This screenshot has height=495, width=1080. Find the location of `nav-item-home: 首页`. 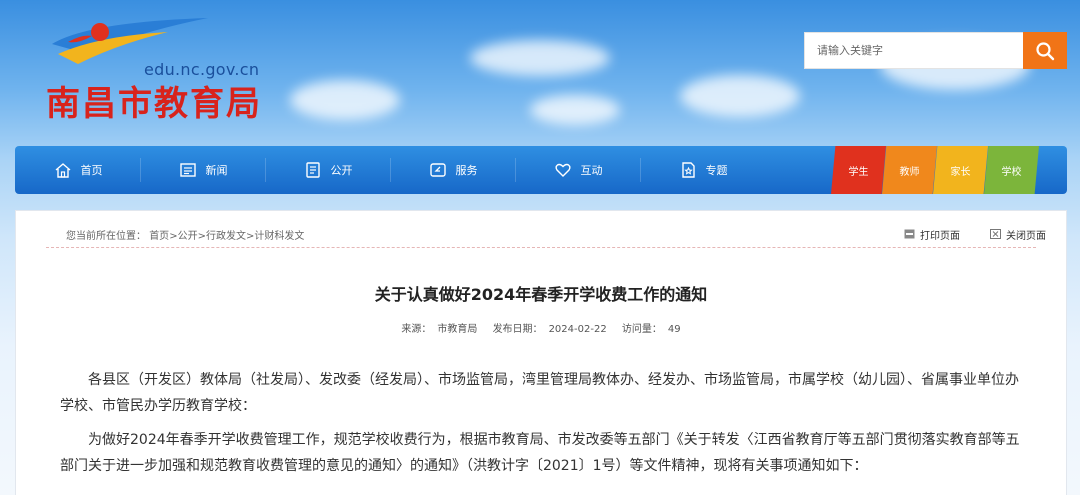

nav-item-home: 首页 is located at coordinates (77, 170).